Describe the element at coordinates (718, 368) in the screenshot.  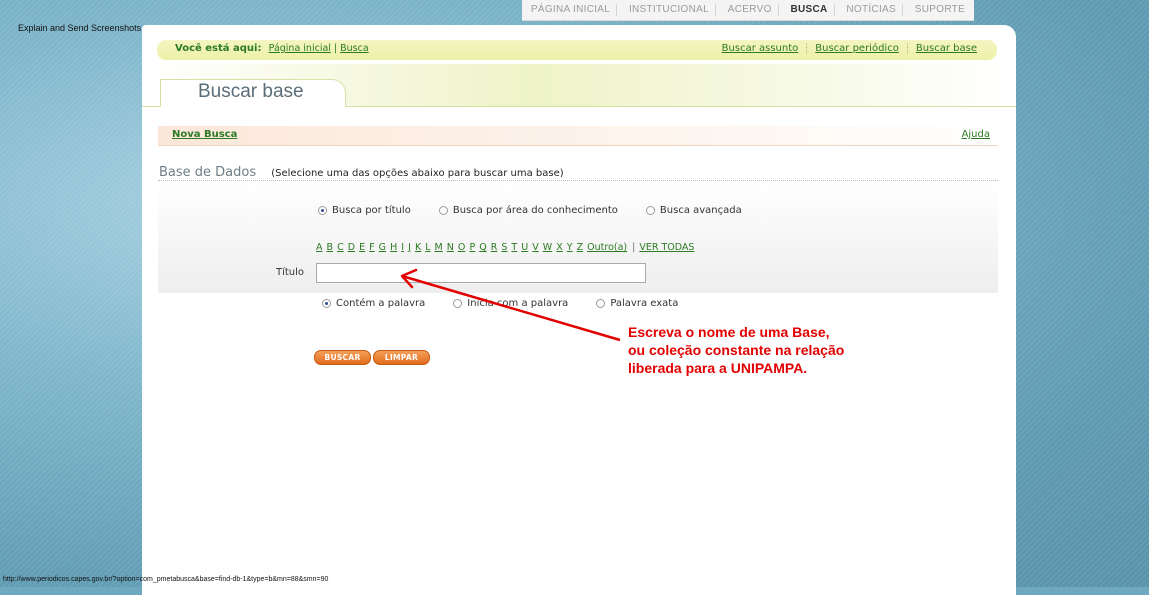
I see `annotation-line: liberada para a UNIPAMPA.` at that location.